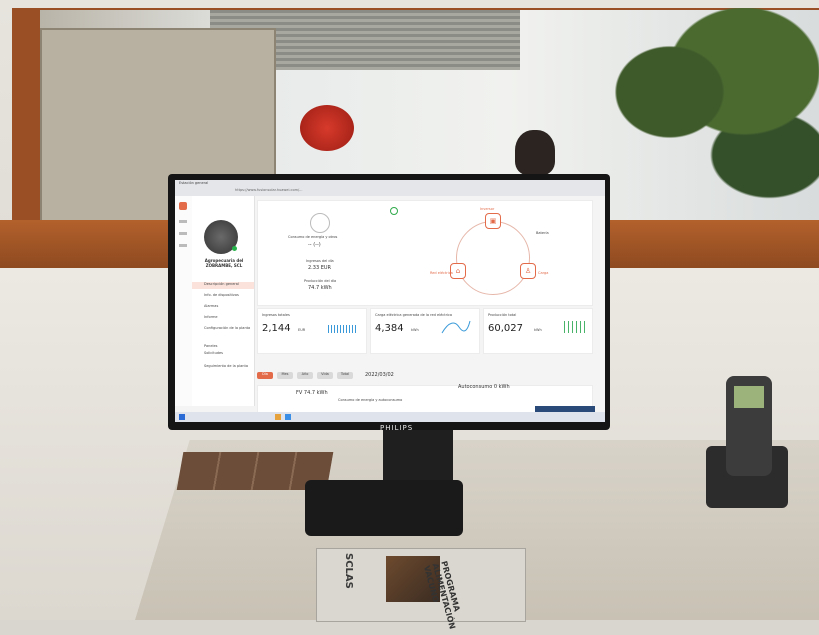  What do you see at coordinates (276, 328) in the screenshot?
I see `stat-value: 2,144` at bounding box center [276, 328].